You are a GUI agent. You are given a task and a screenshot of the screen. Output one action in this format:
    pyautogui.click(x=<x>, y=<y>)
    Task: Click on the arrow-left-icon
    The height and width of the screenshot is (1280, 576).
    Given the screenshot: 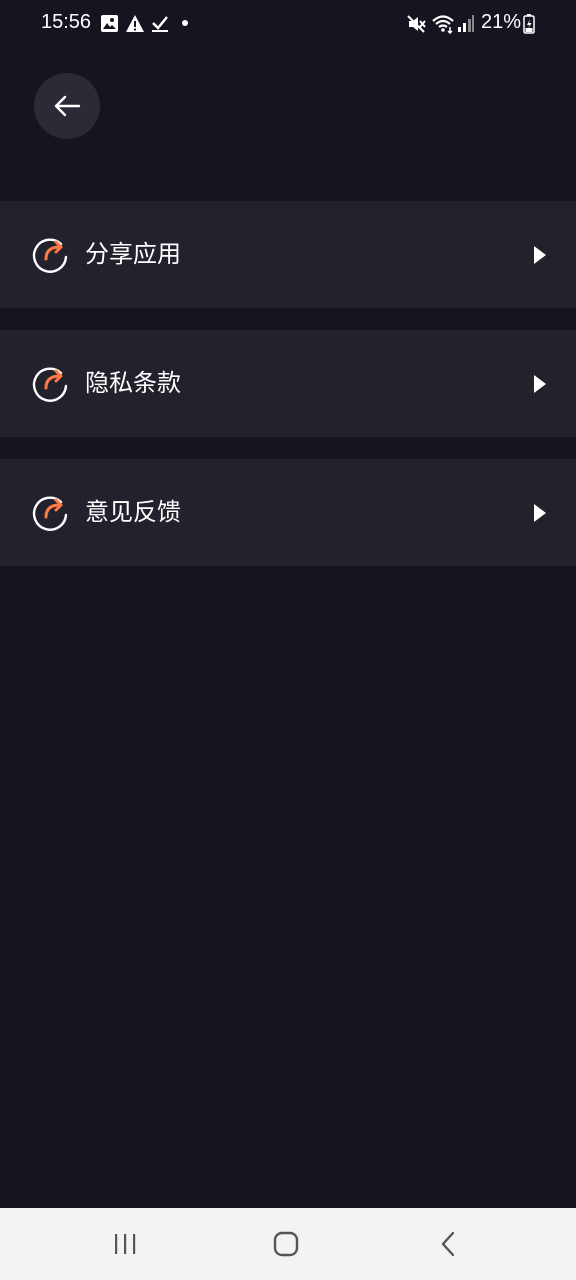 What is the action you would take?
    pyautogui.click(x=67, y=106)
    